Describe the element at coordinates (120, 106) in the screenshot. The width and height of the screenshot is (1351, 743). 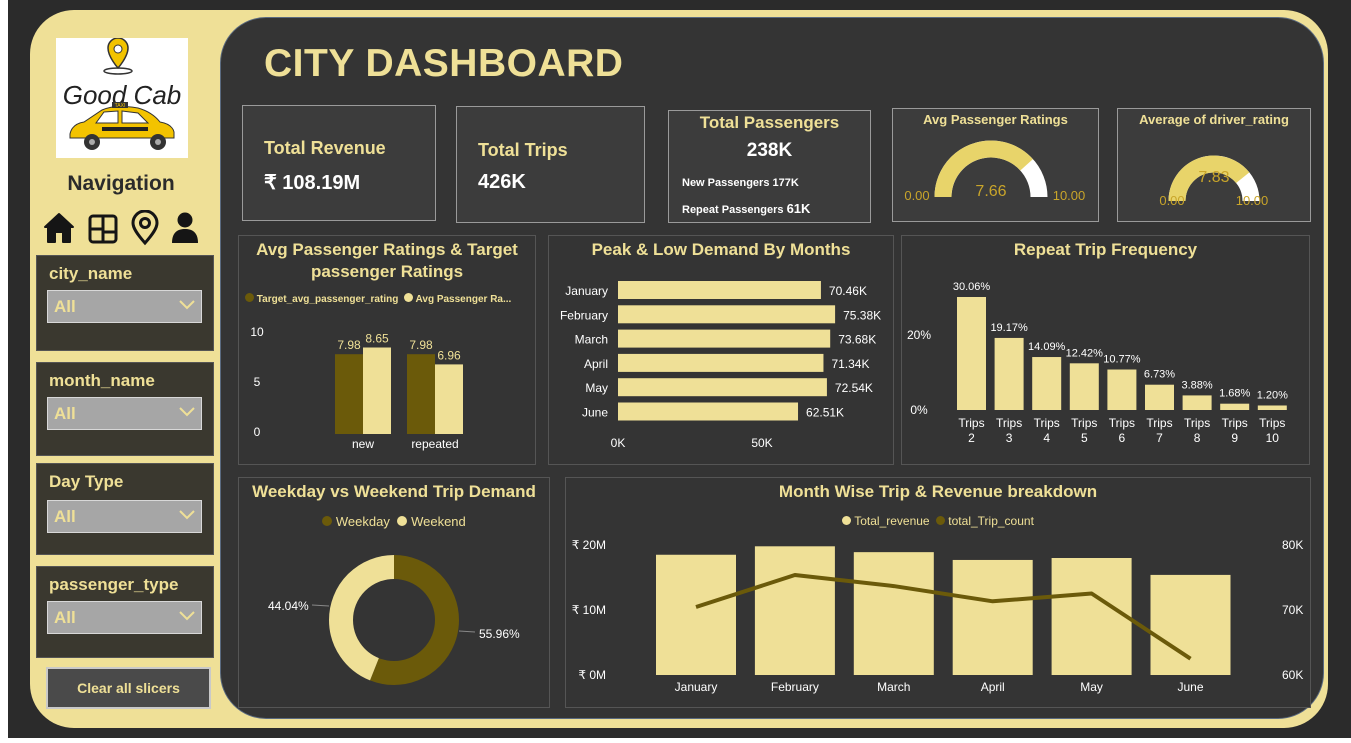
I see `taxi-sign-label: TAXI` at that location.